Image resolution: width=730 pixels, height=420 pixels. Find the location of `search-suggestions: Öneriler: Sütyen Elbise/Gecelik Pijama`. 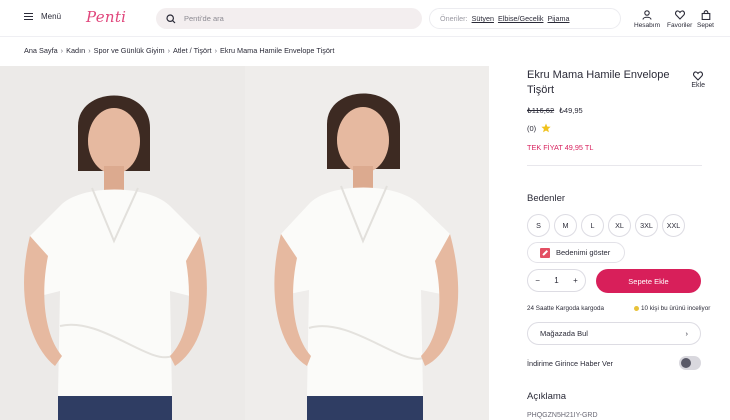

search-suggestions: Öneriler: Sütyen Elbise/Gecelik Pijama is located at coordinates (525, 18).